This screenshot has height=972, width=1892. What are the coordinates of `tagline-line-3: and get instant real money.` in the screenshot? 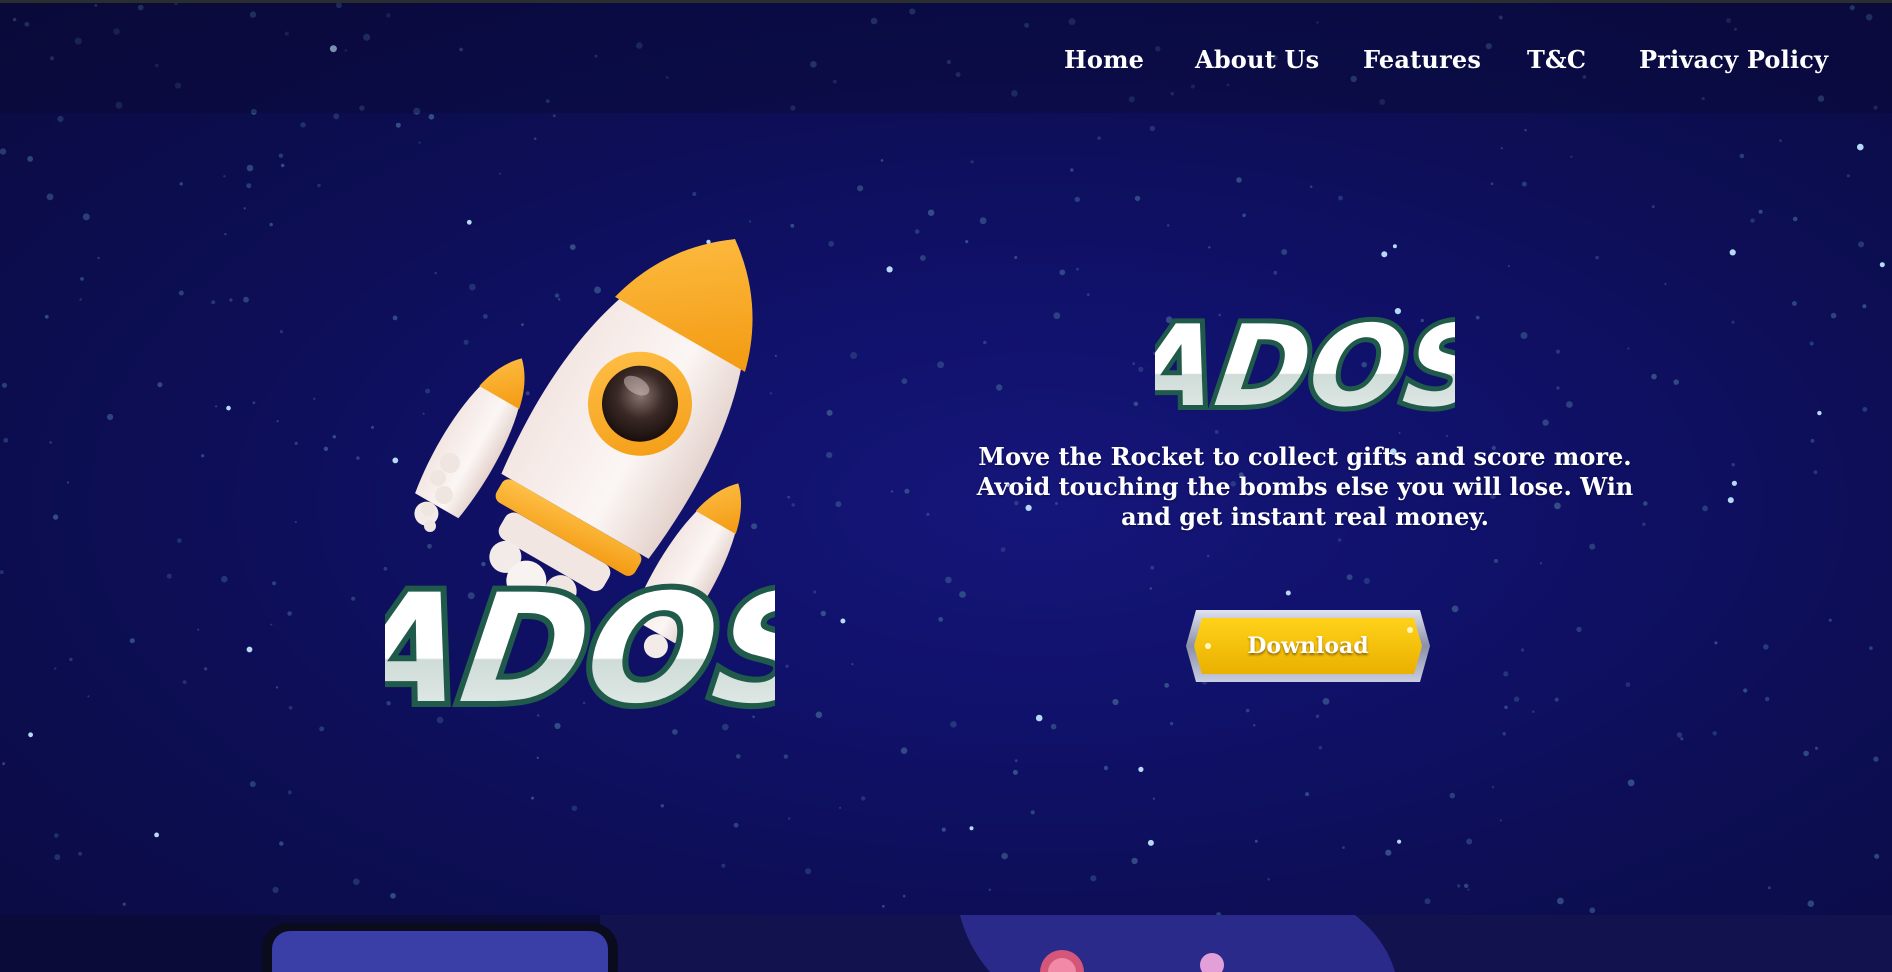 It's located at (1305, 516).